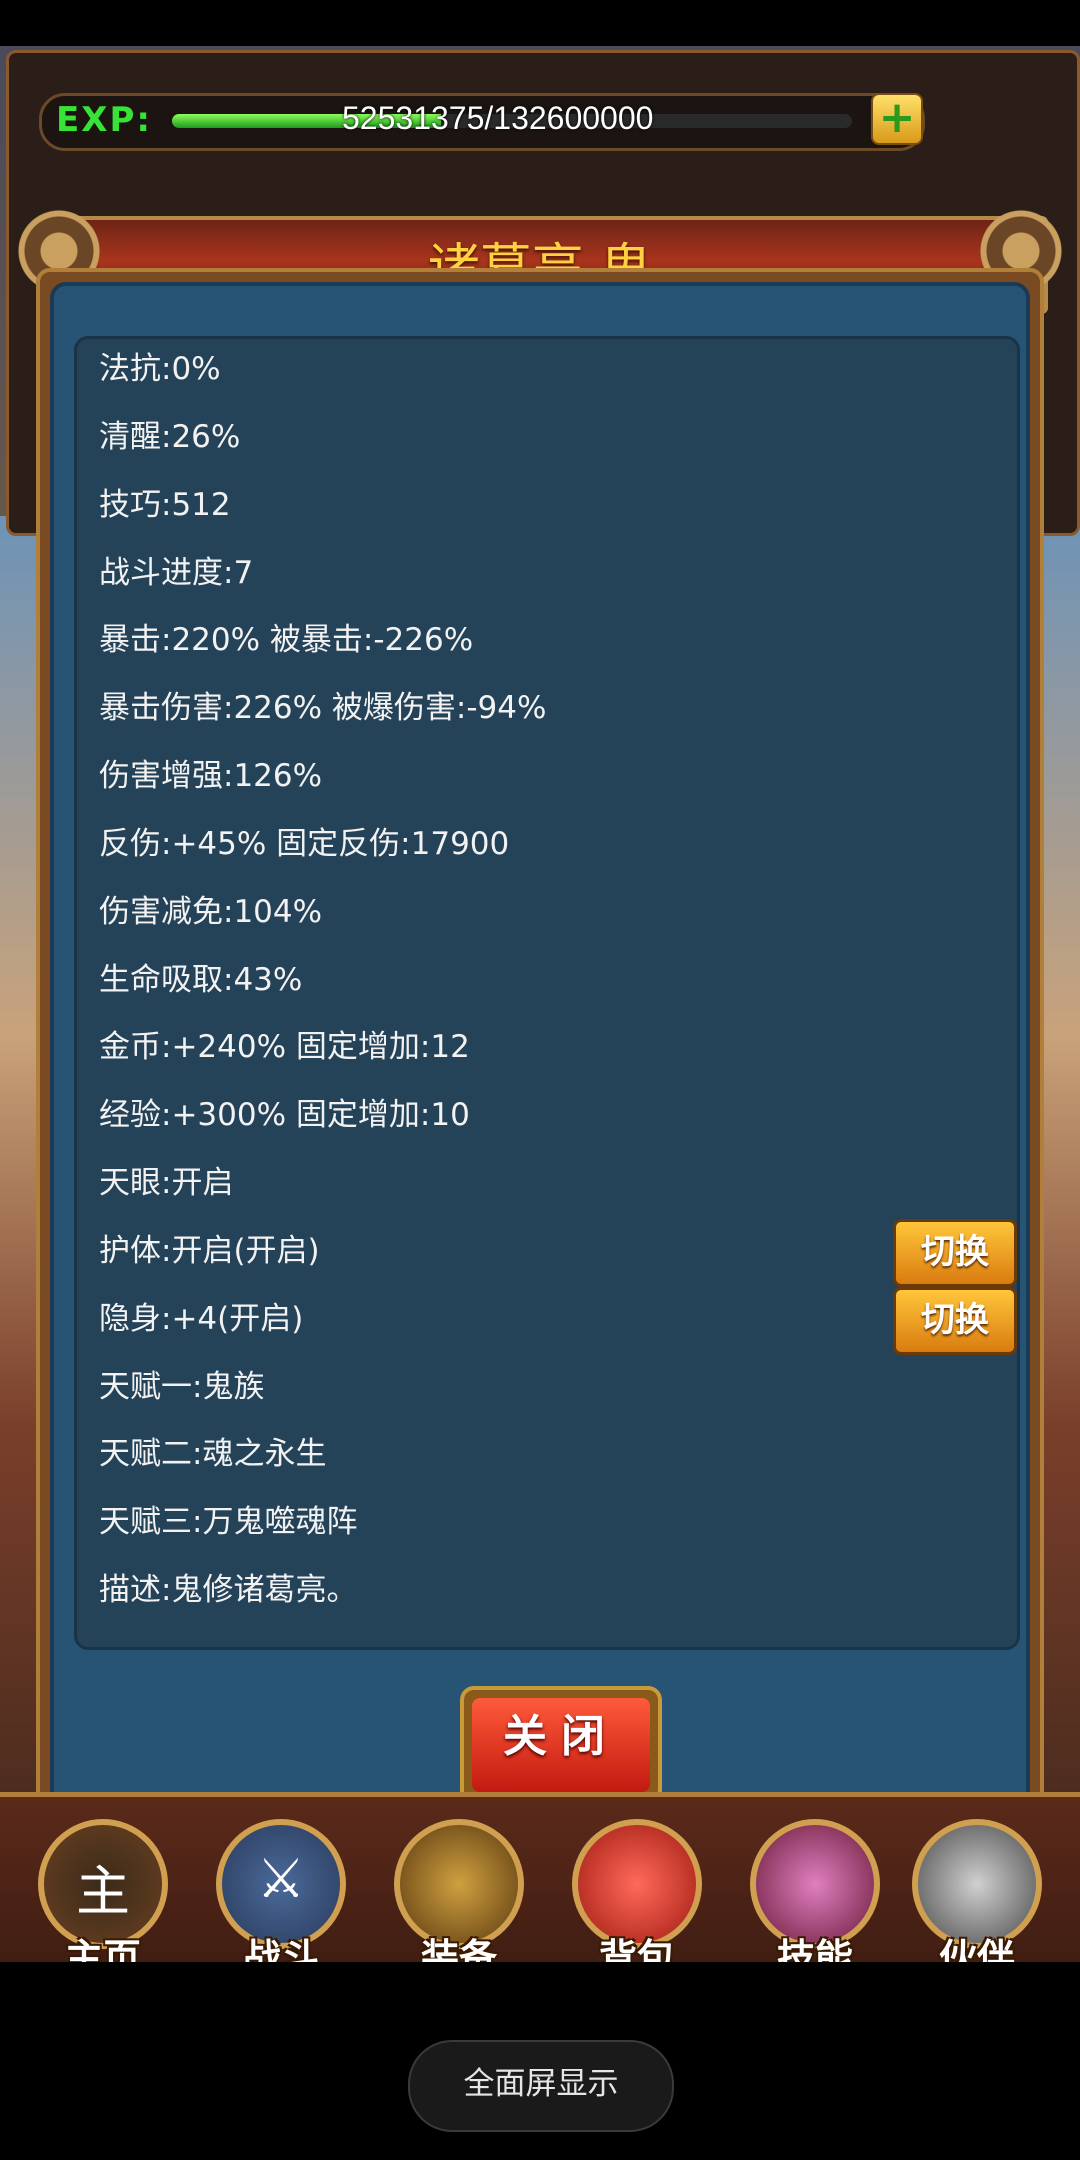 This screenshot has height=2160, width=1080. Describe the element at coordinates (976, 1949) in the screenshot. I see `nav-label: 伙伴` at that location.